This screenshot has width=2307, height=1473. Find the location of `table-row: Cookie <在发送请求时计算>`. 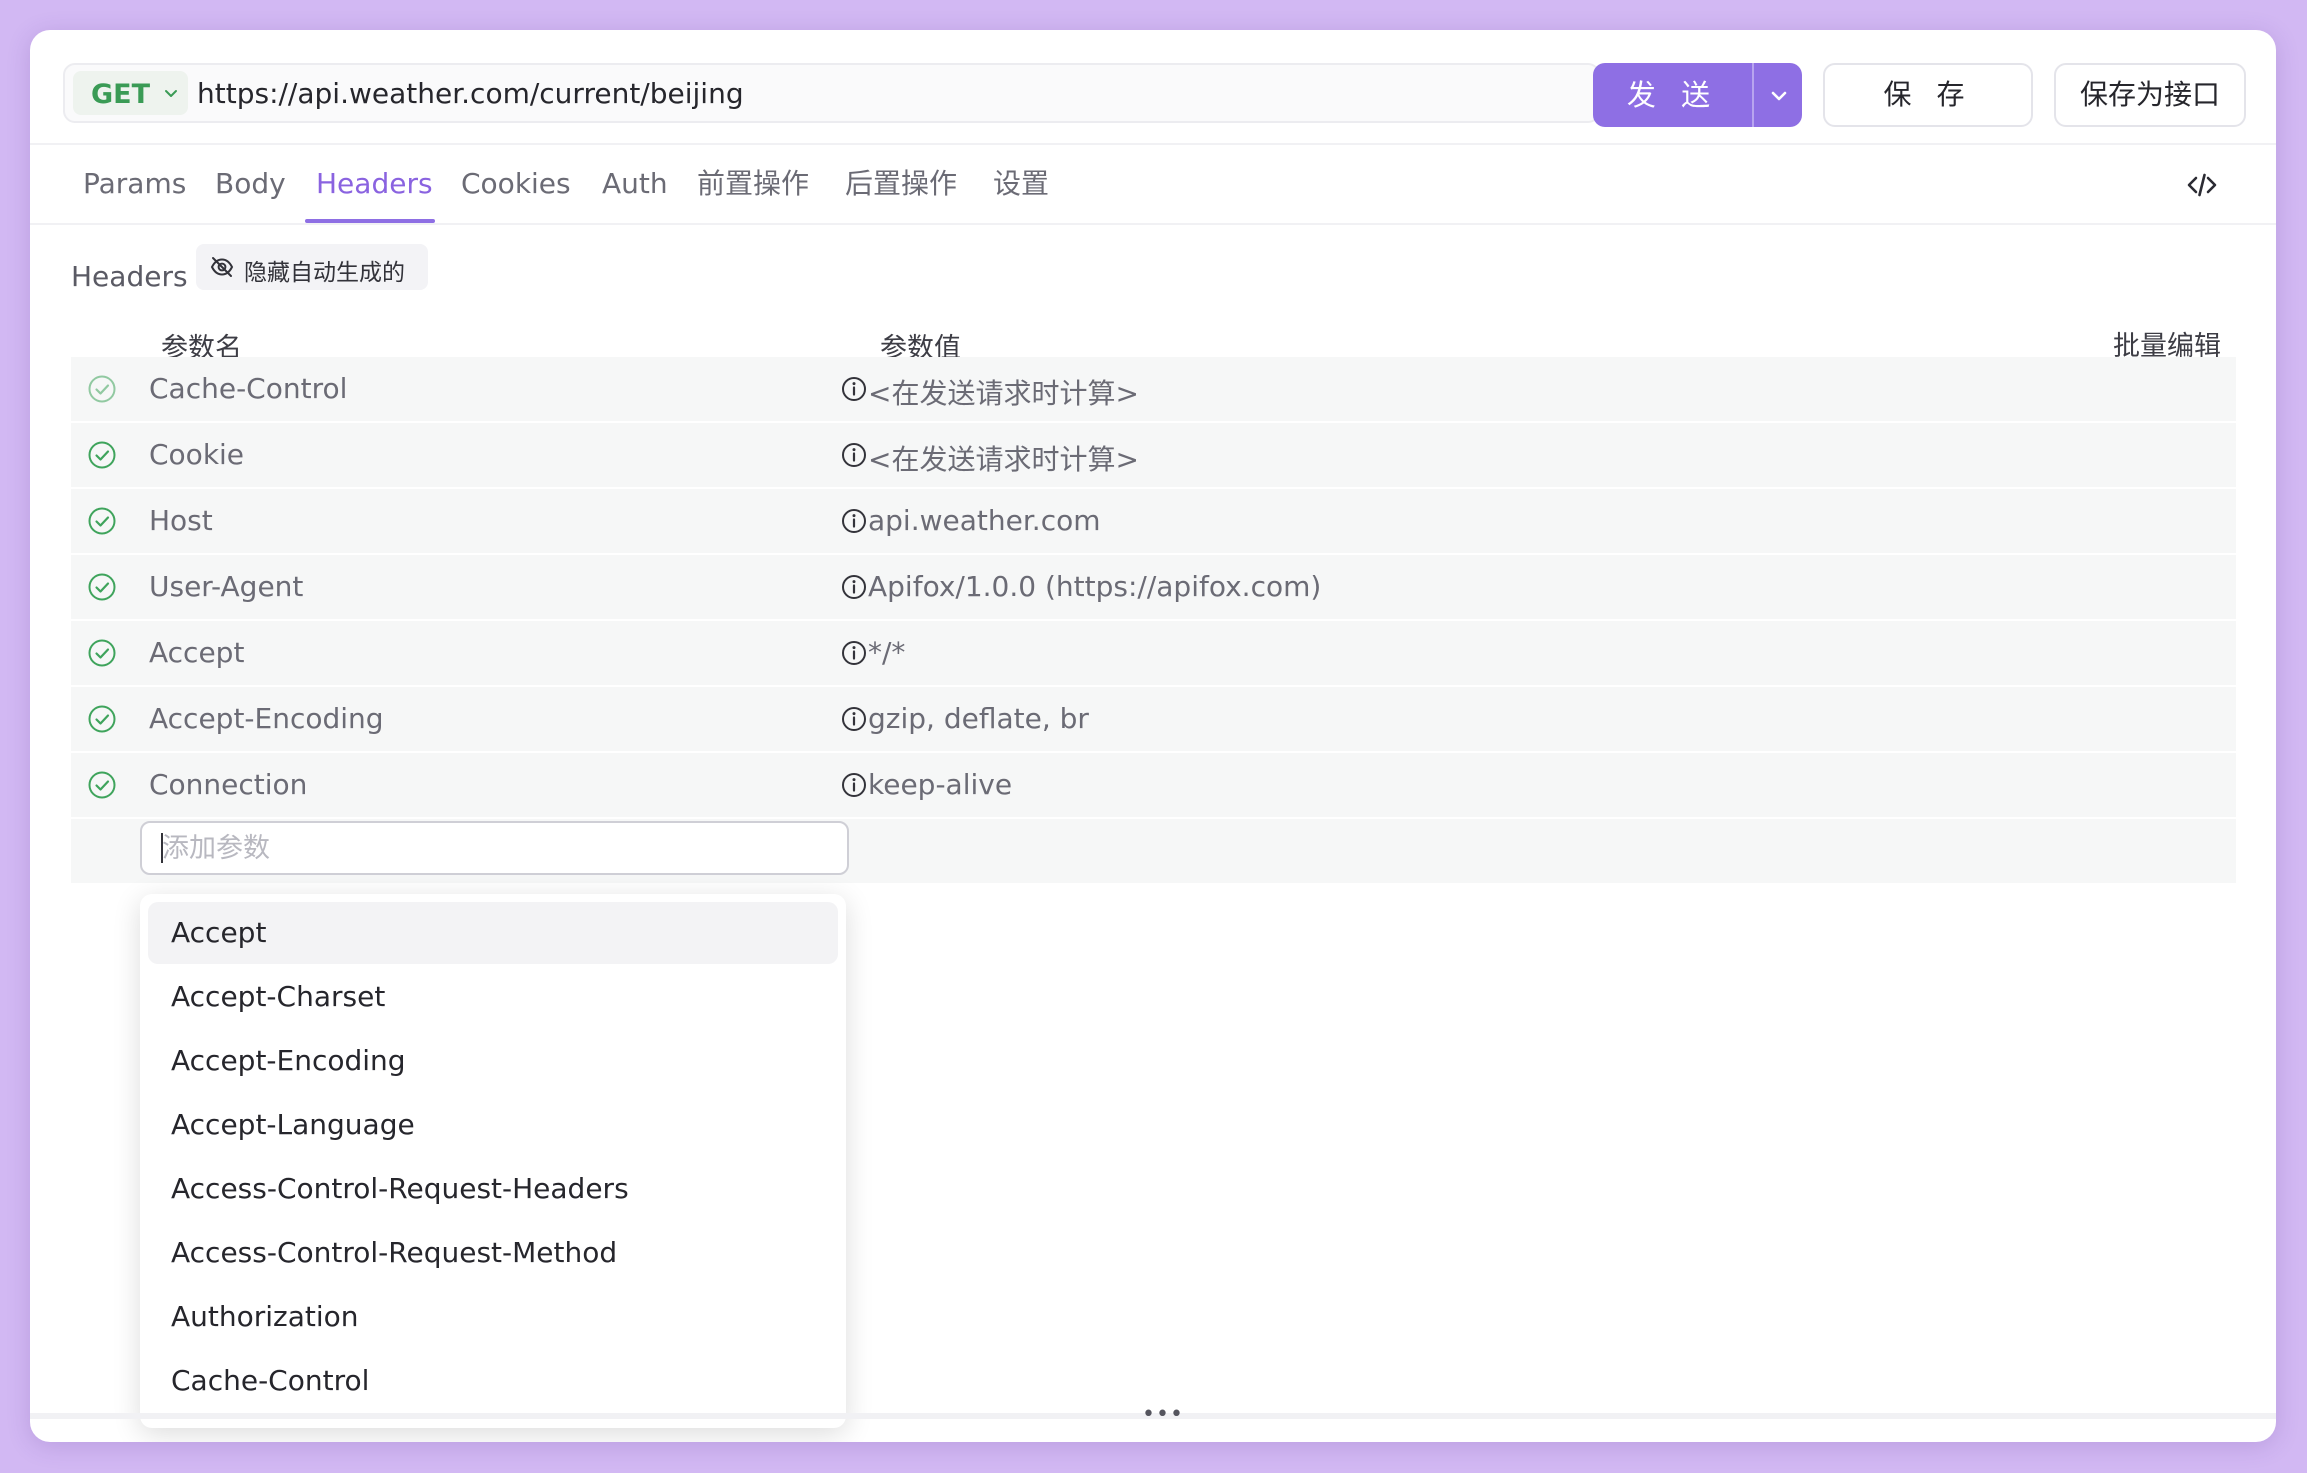

table-row: Cookie <在发送请求时计算> is located at coordinates (1153, 456).